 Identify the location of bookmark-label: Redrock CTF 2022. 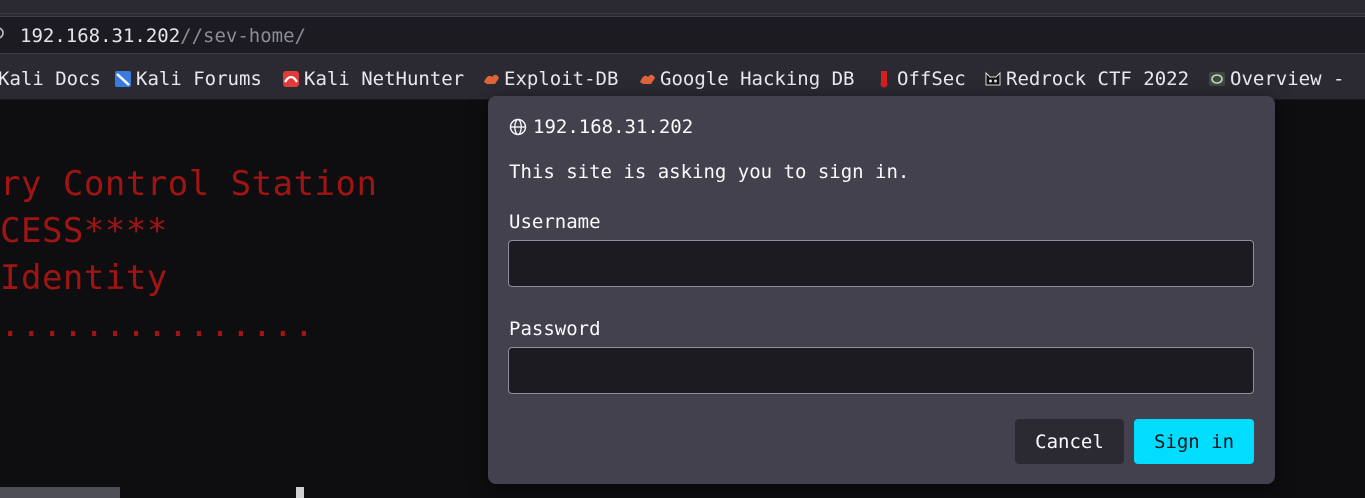
(1098, 79).